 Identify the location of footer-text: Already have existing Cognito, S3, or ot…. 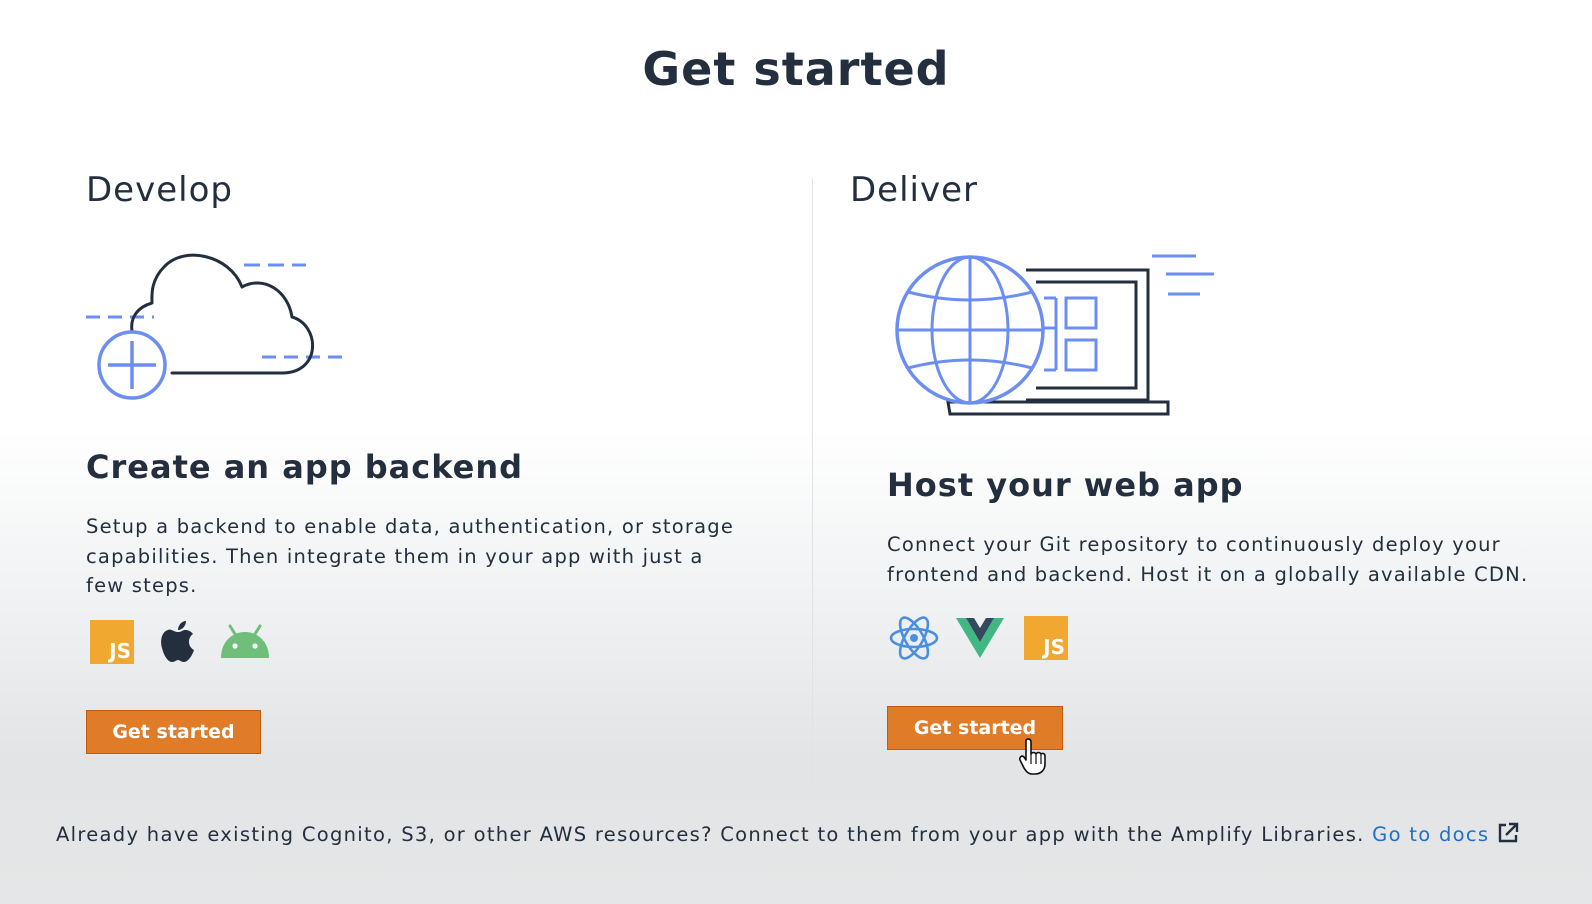
(710, 834).